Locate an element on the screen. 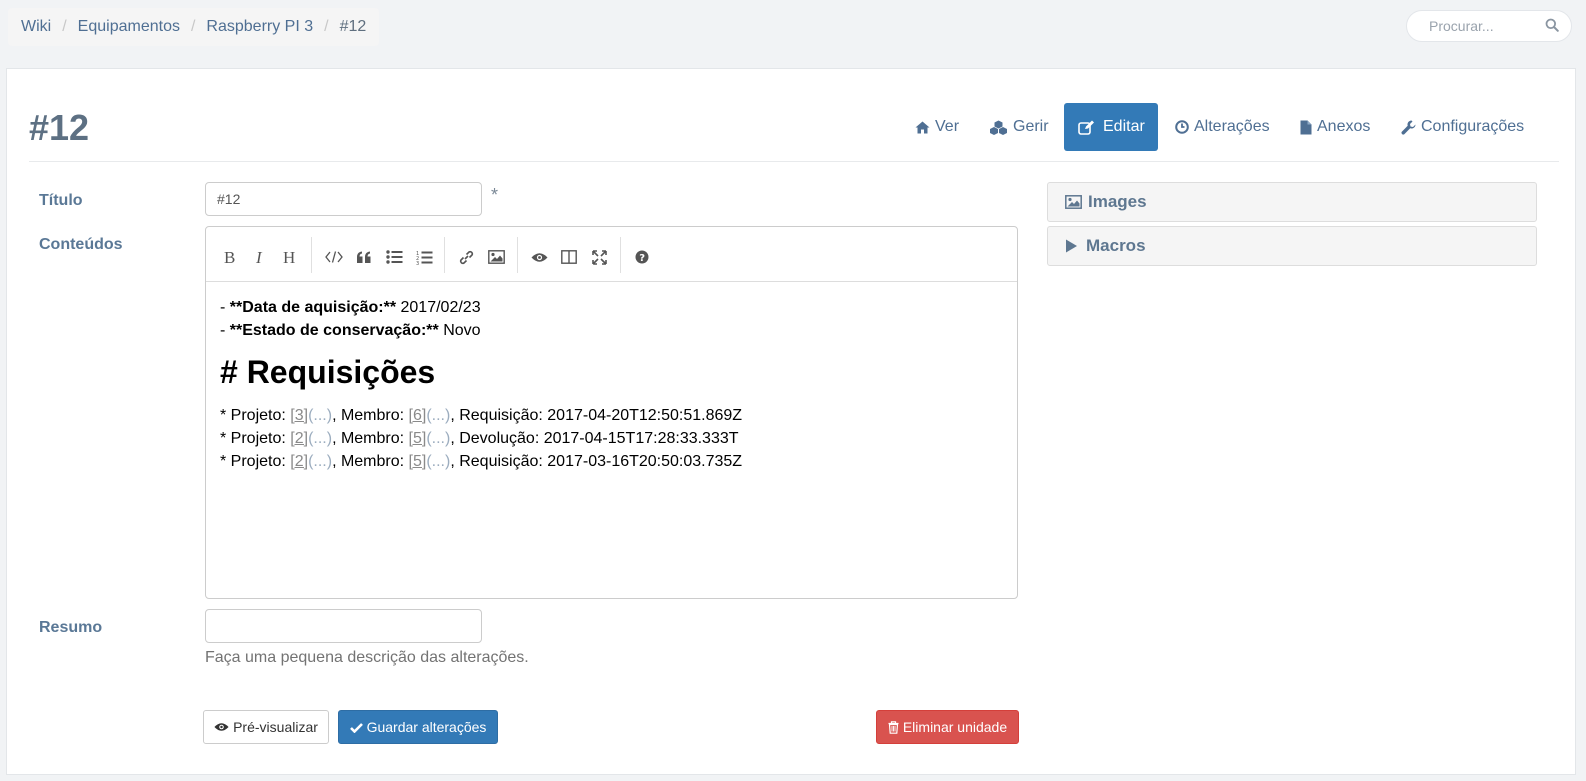 The image size is (1586, 781). breadcrumb-item-raspberry: Raspberry PI 3 is located at coordinates (259, 27).